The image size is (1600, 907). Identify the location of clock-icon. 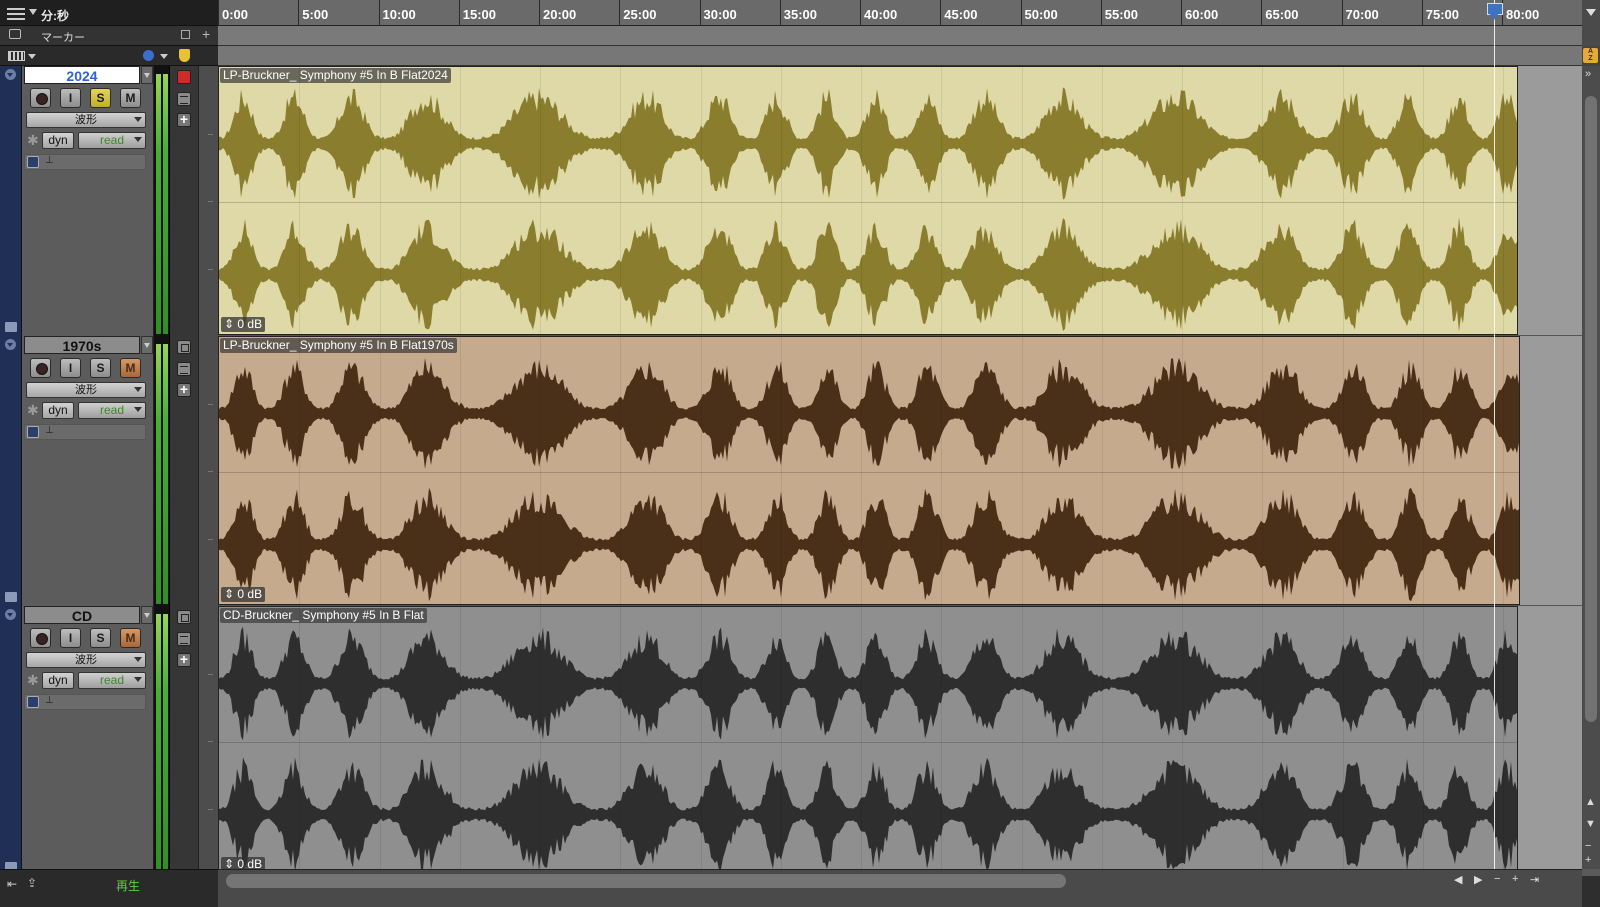
(148, 55).